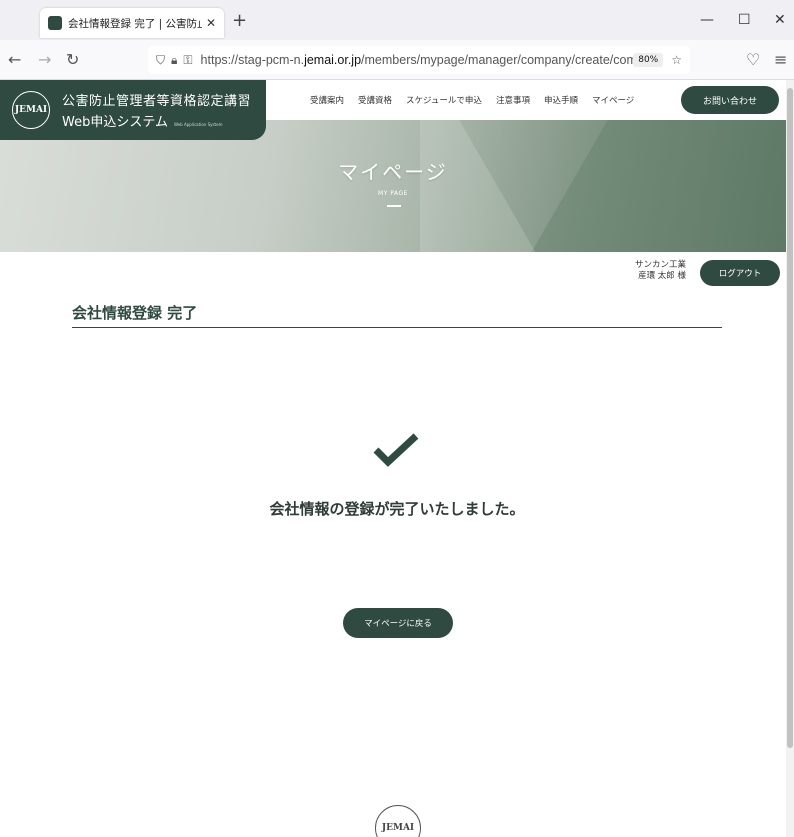  I want to click on lock-icon: 🔒︎, so click(174, 60).